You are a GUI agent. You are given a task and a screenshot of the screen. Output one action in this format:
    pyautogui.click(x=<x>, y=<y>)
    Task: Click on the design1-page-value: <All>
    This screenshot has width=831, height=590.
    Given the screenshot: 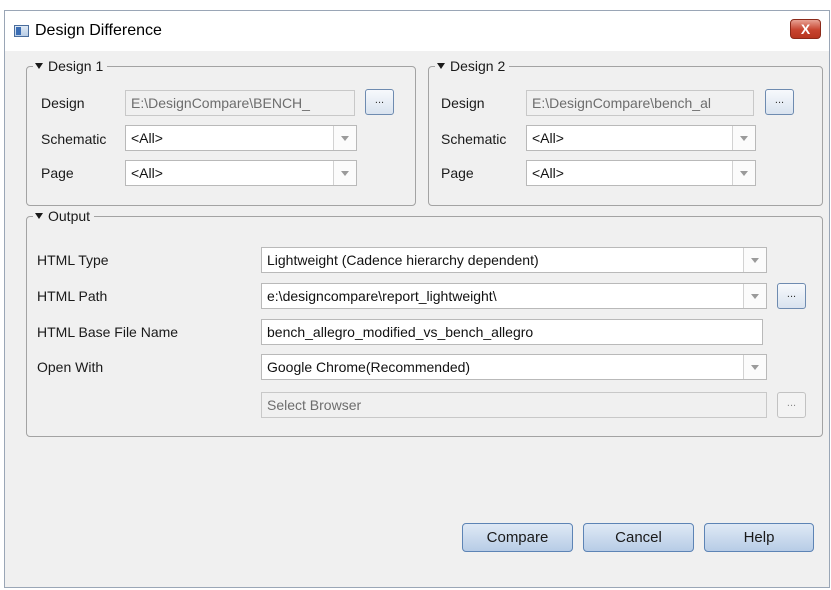 What is the action you would take?
    pyautogui.click(x=147, y=173)
    